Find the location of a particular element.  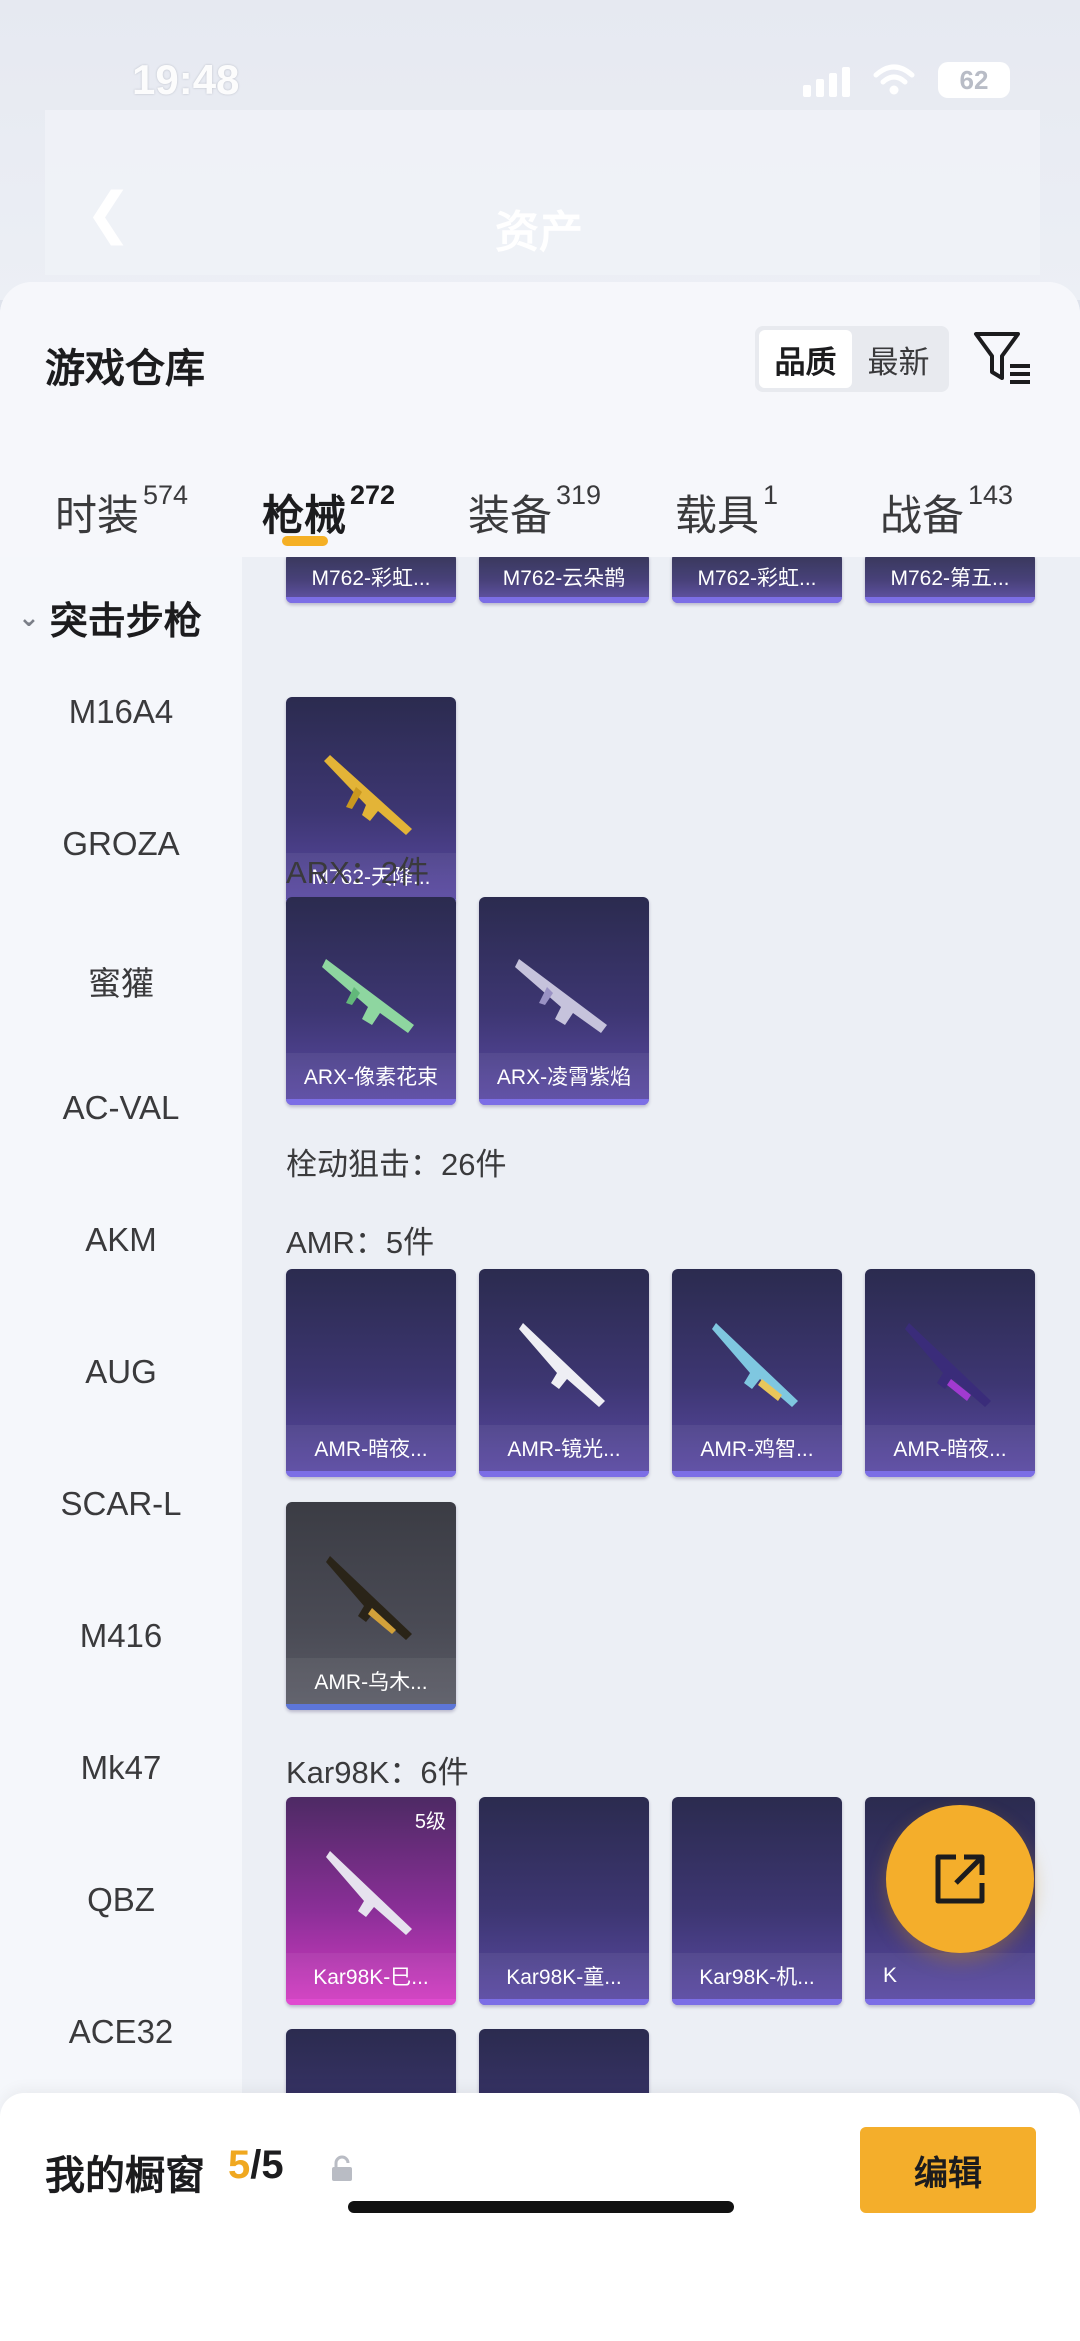

category-tabs: 时装 574 枪械 272 装备 319 载具 1 战备 143 is located at coordinates (540, 504).